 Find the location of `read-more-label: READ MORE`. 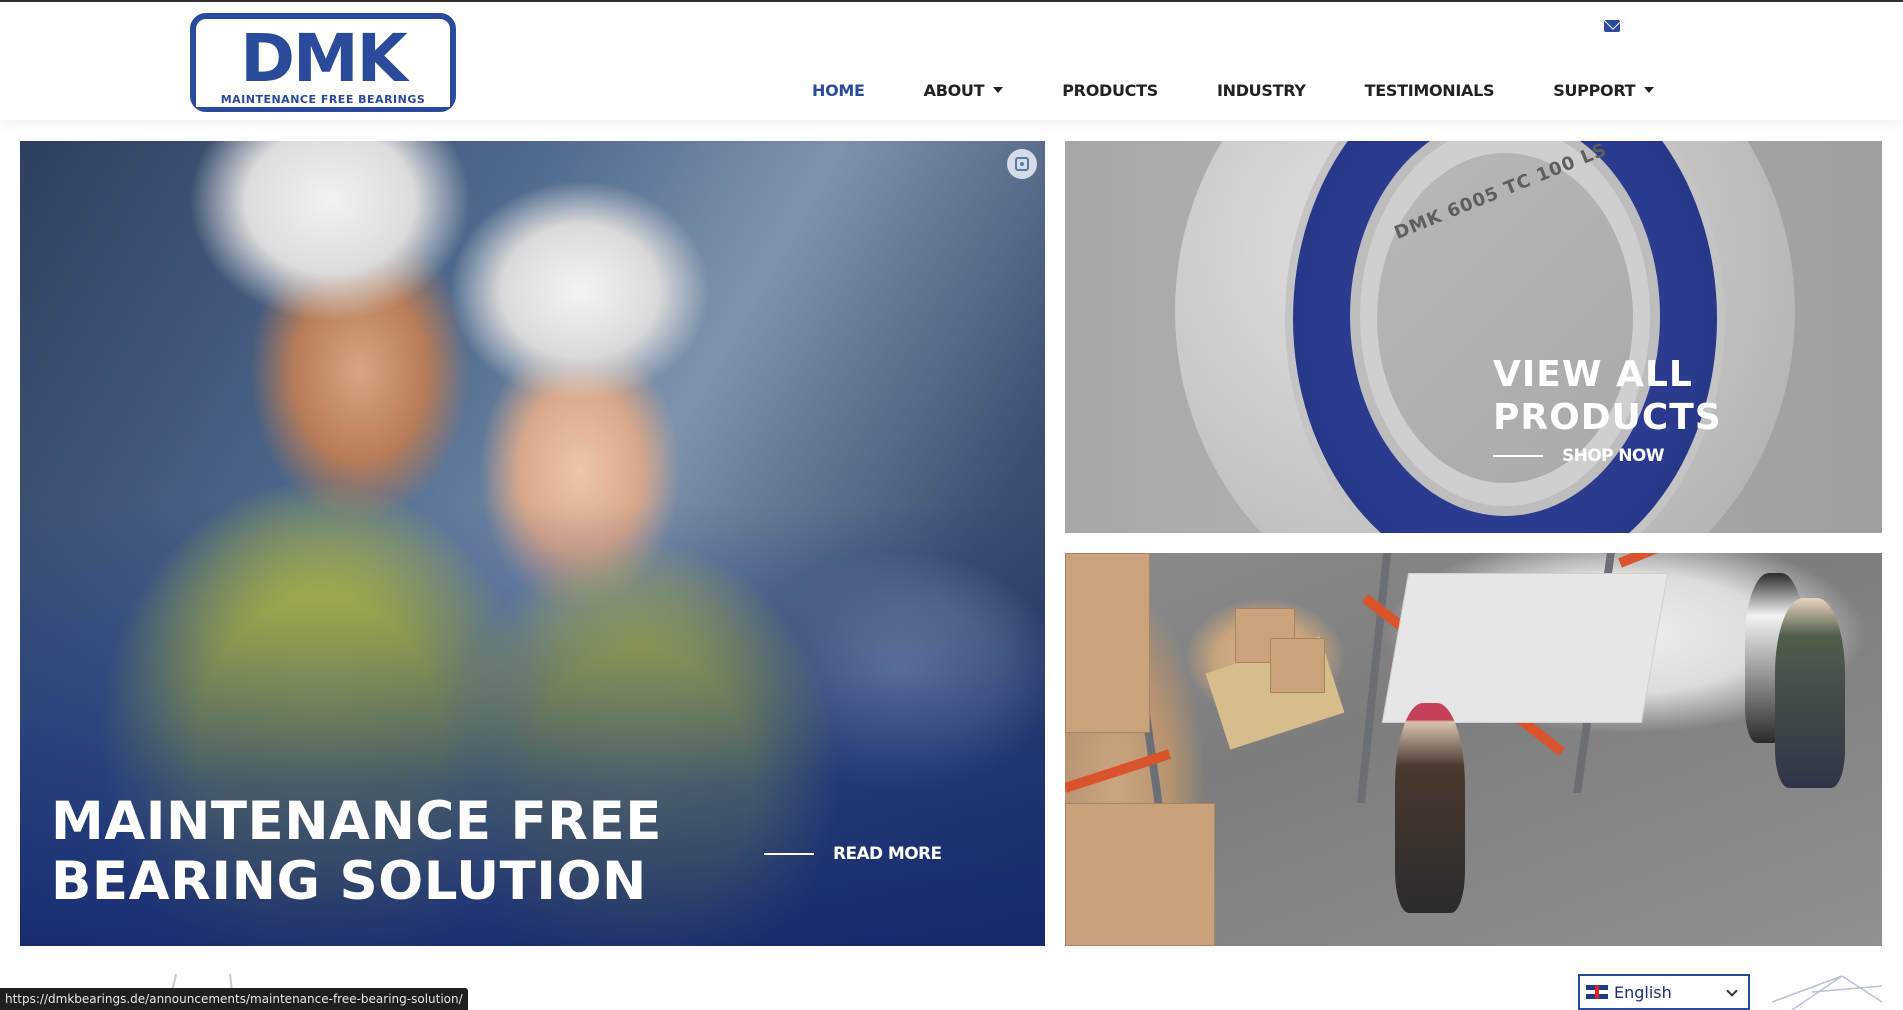

read-more-label: READ MORE is located at coordinates (887, 854).